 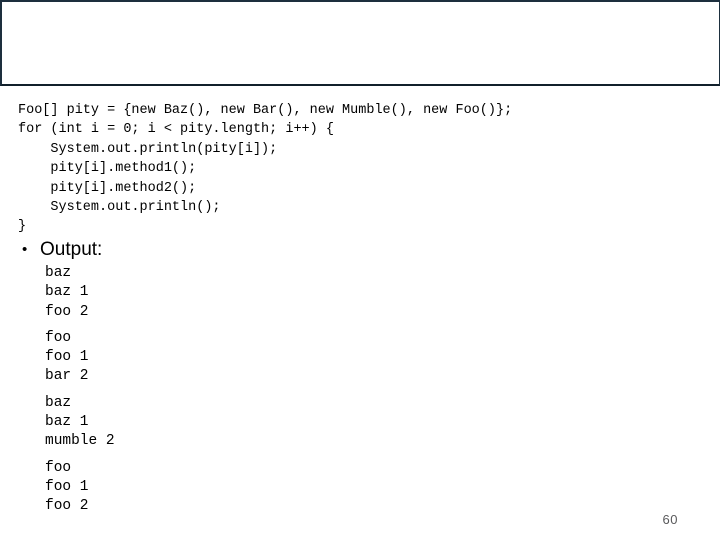 I want to click on page-title: Polymorphism answer, so click(x=365, y=60).